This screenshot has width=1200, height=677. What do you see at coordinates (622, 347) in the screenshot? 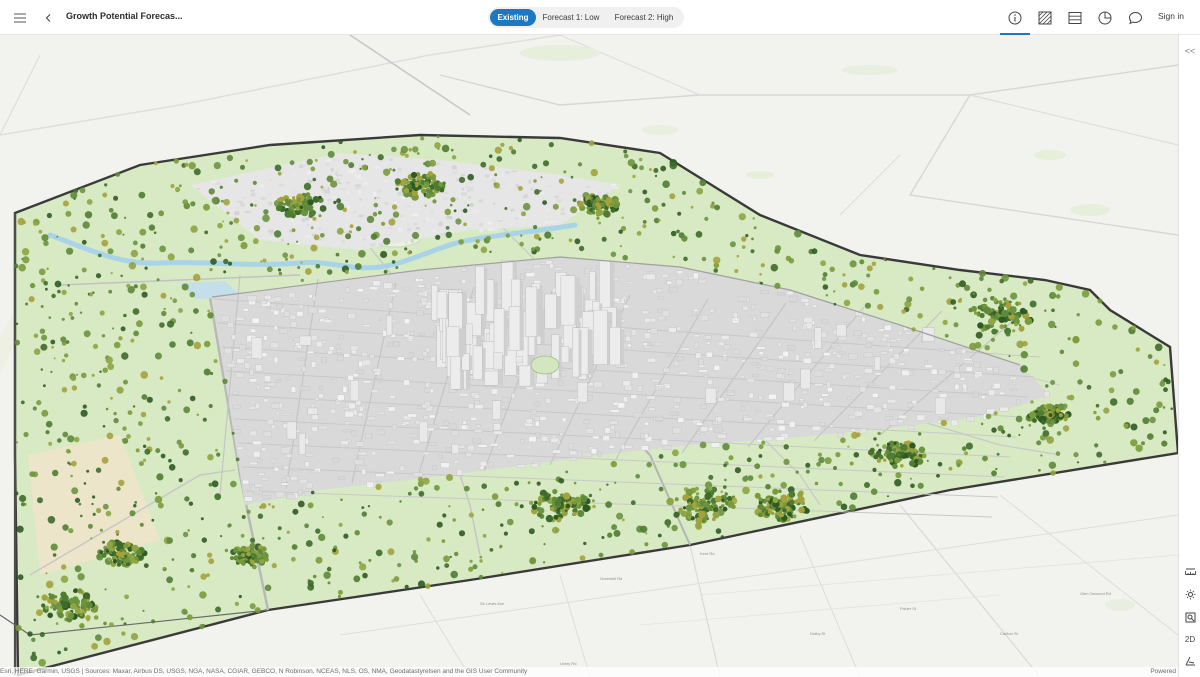
I see `tower-side` at bounding box center [622, 347].